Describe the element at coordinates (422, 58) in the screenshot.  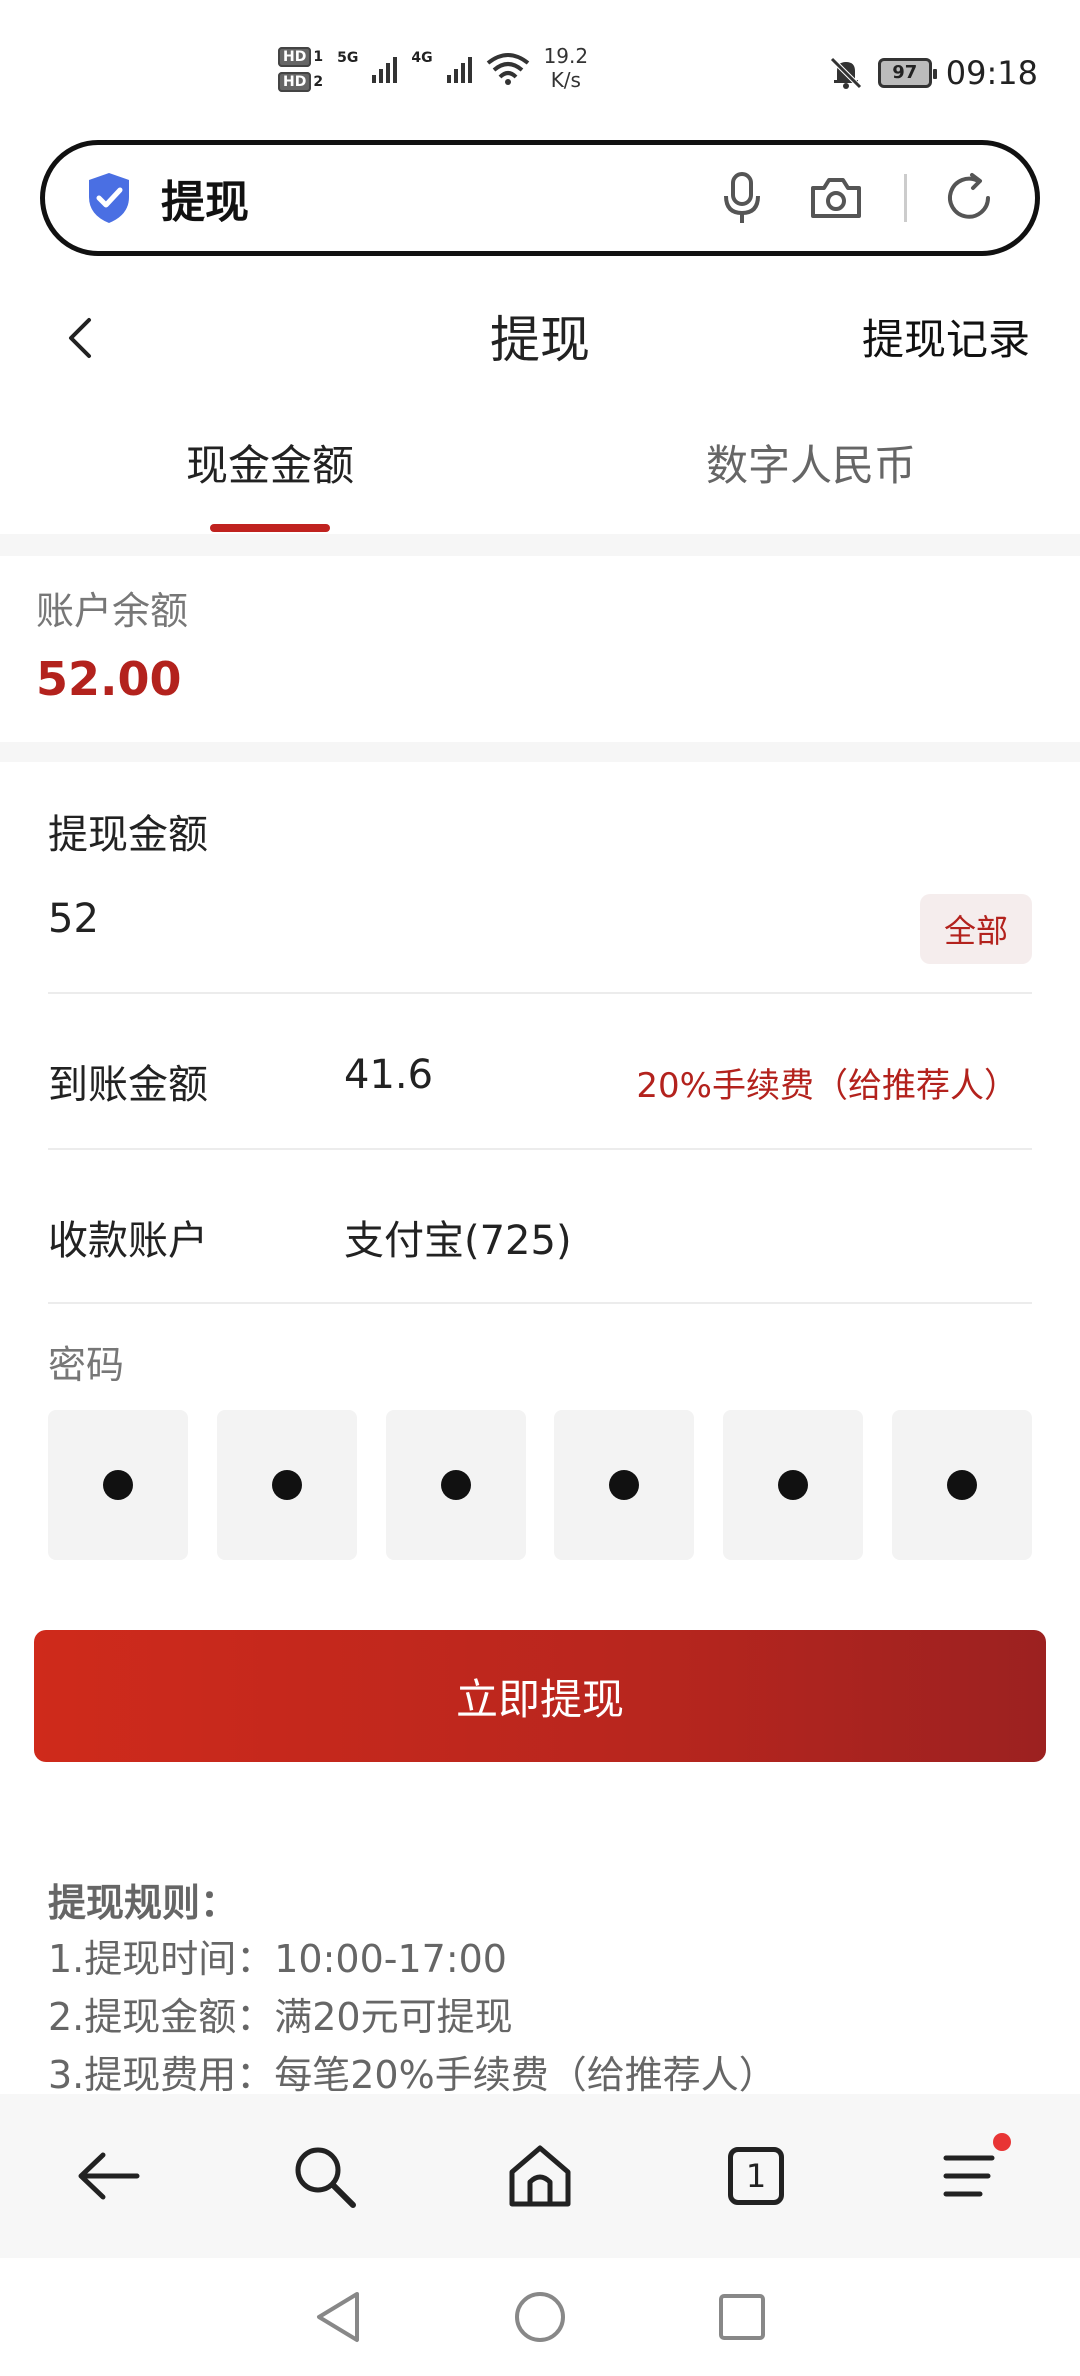
I see `network-type-2: 4G` at that location.